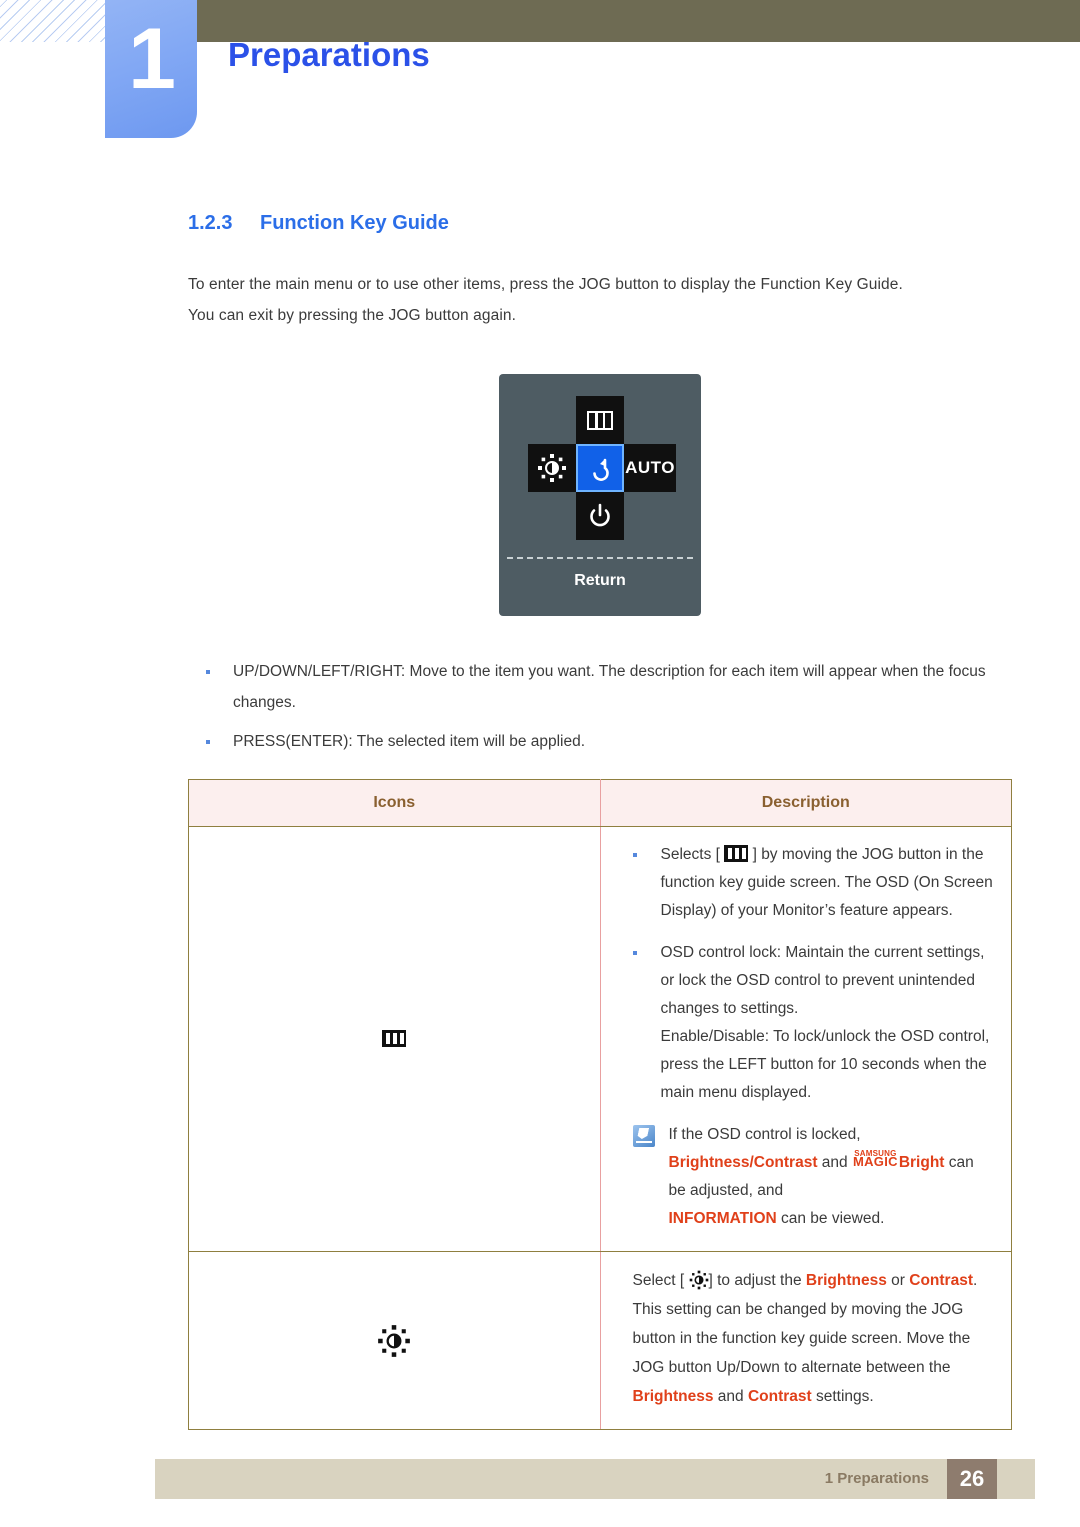 The height and width of the screenshot is (1527, 1080). Describe the element at coordinates (151, 69) in the screenshot. I see `chapter-number-tab: 1` at that location.